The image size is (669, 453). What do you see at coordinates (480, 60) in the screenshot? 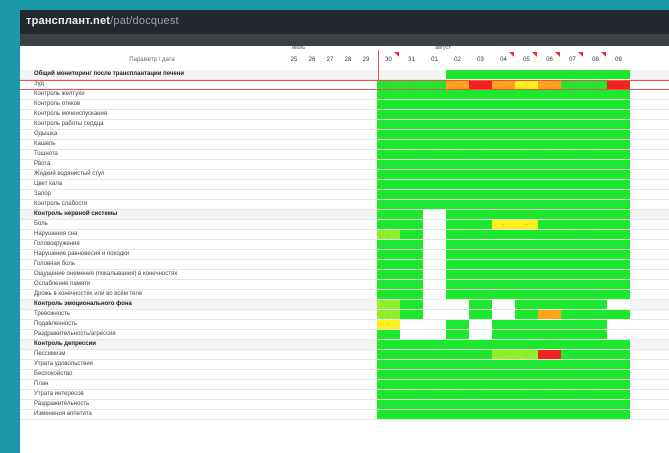
I see `date-header-03: 03` at bounding box center [480, 60].